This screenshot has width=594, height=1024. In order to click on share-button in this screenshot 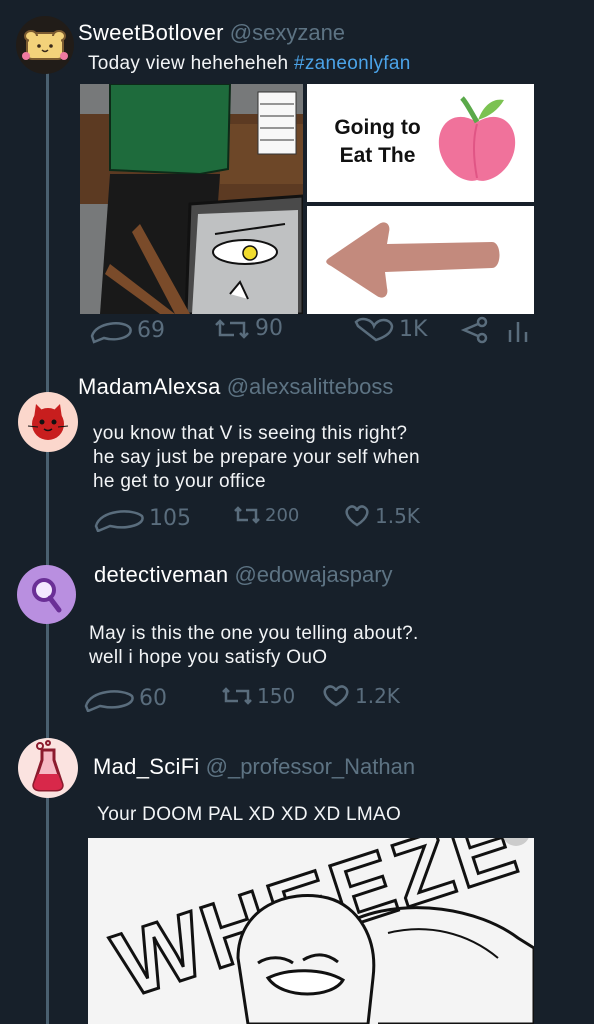, I will do `click(474, 330)`.